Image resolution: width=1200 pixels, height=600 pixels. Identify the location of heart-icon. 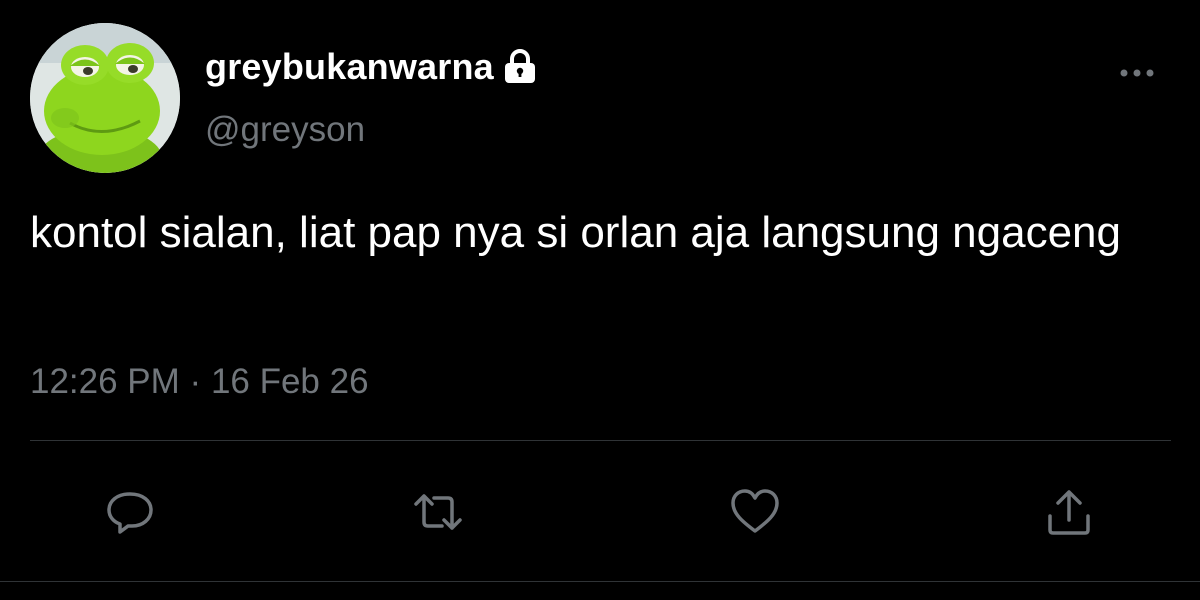
(755, 511).